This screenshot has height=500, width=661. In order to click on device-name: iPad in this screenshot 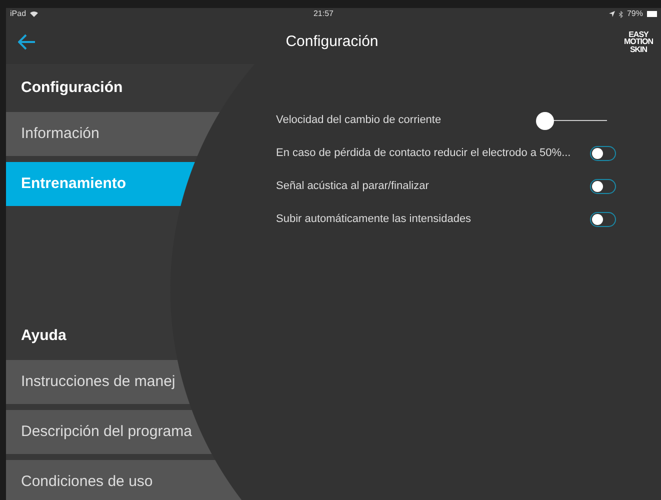, I will do `click(18, 14)`.